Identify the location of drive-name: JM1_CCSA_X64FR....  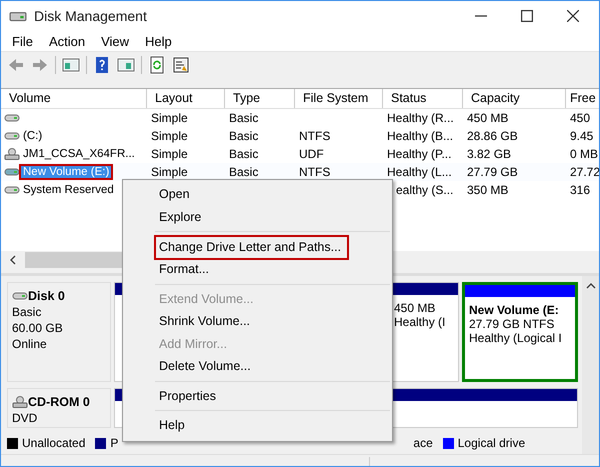
(79, 154).